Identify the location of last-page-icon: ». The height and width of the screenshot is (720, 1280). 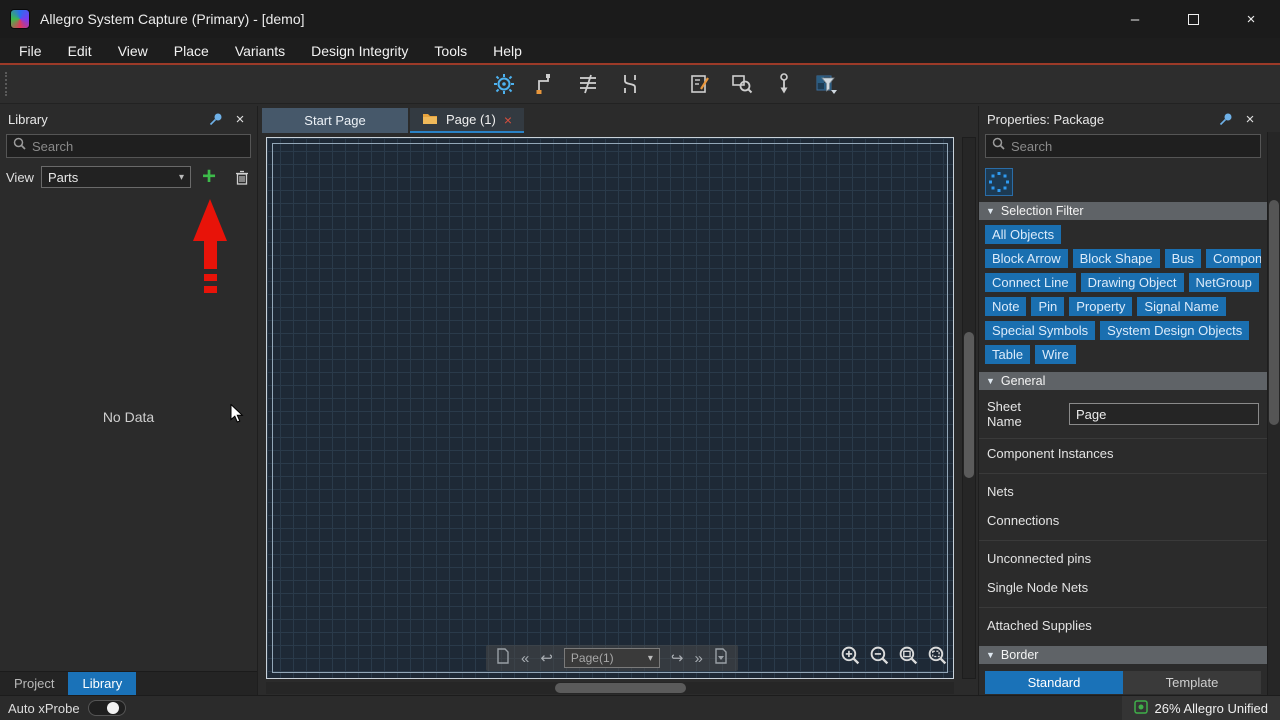
(699, 658).